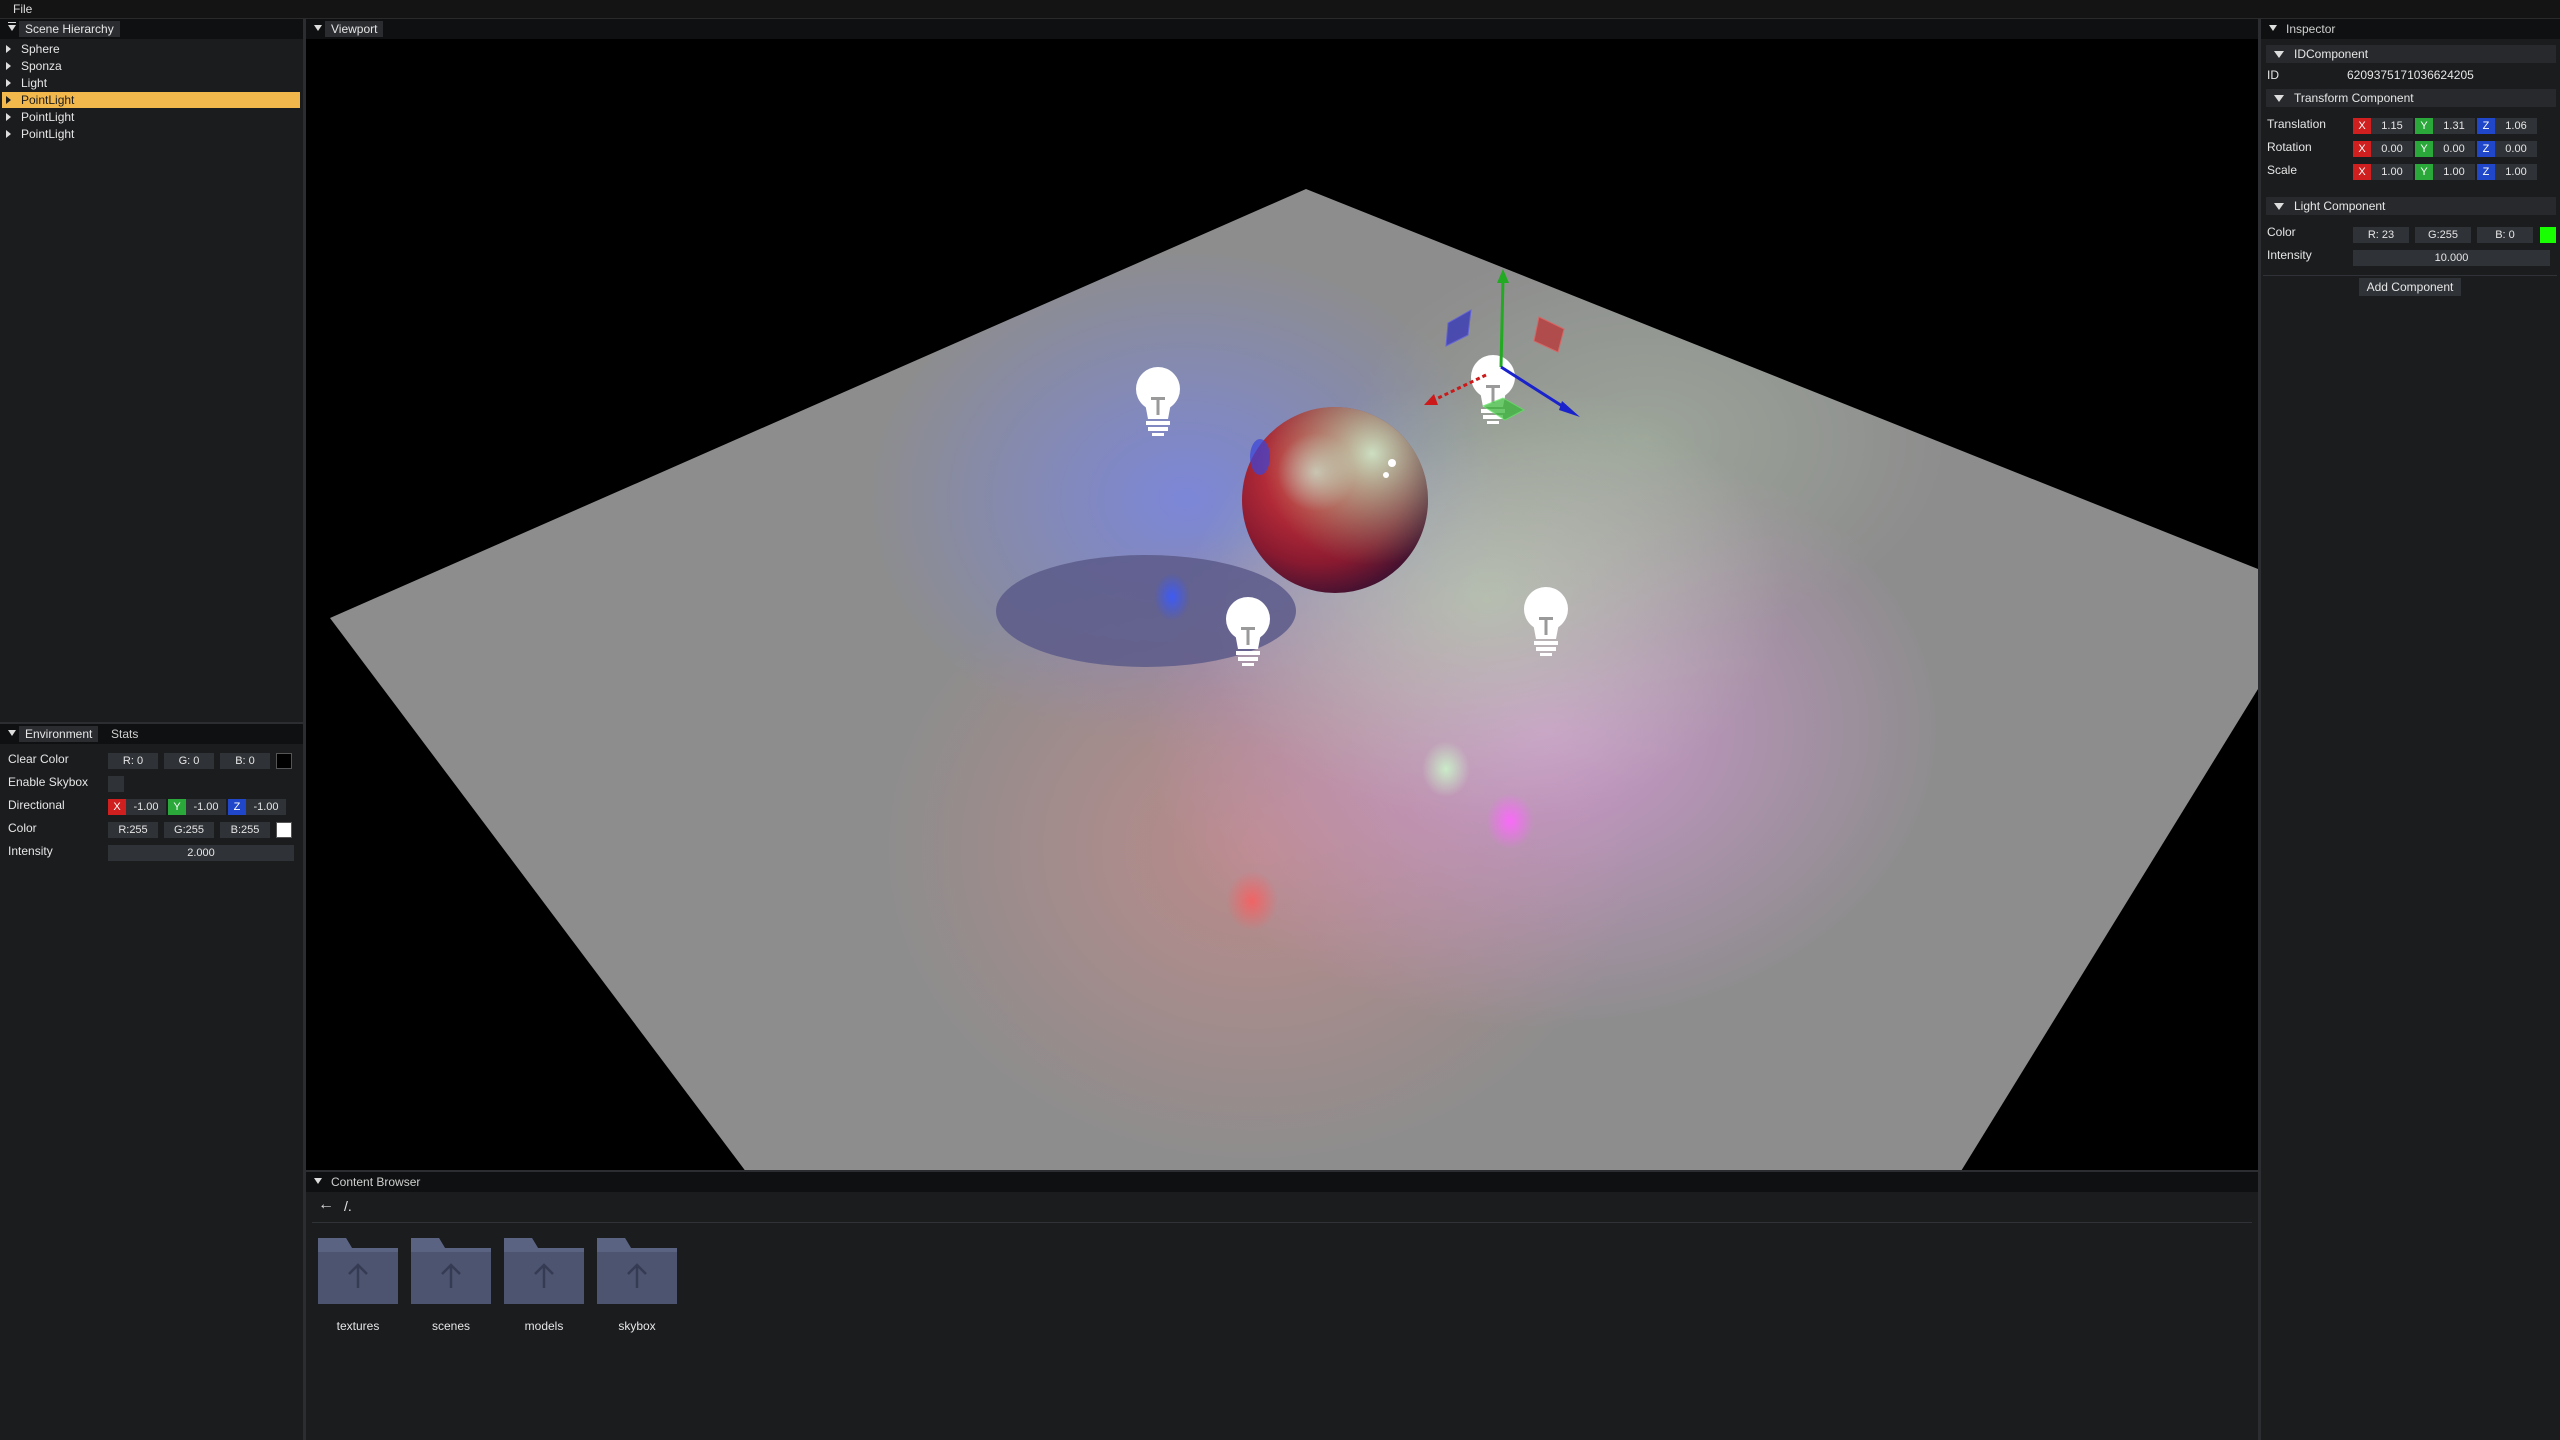 The height and width of the screenshot is (1440, 2560). Describe the element at coordinates (2410, 75) in the screenshot. I see `id-value: 6209375171036624205` at that location.